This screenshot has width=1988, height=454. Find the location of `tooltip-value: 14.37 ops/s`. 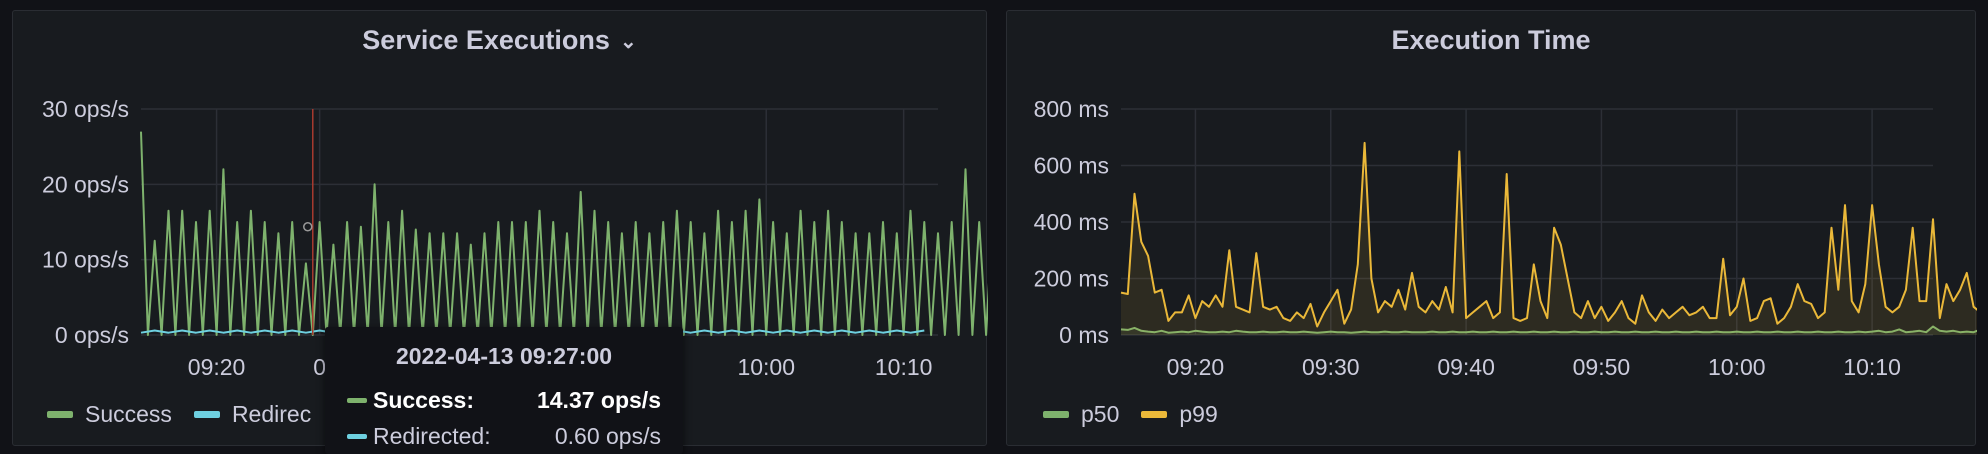

tooltip-value: 14.37 ops/s is located at coordinates (598, 400).